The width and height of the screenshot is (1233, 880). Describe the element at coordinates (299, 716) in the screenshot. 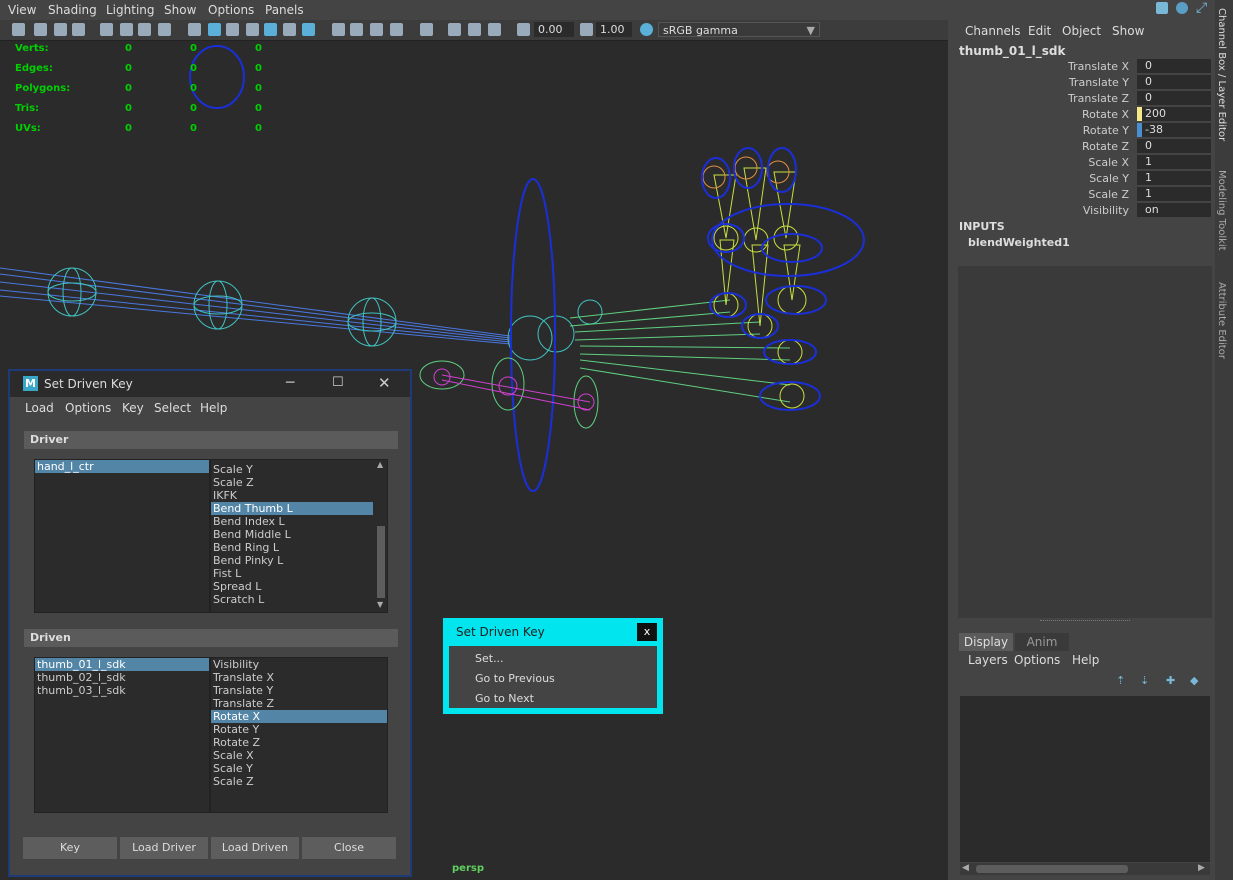

I see `list-item: Rotate X` at that location.